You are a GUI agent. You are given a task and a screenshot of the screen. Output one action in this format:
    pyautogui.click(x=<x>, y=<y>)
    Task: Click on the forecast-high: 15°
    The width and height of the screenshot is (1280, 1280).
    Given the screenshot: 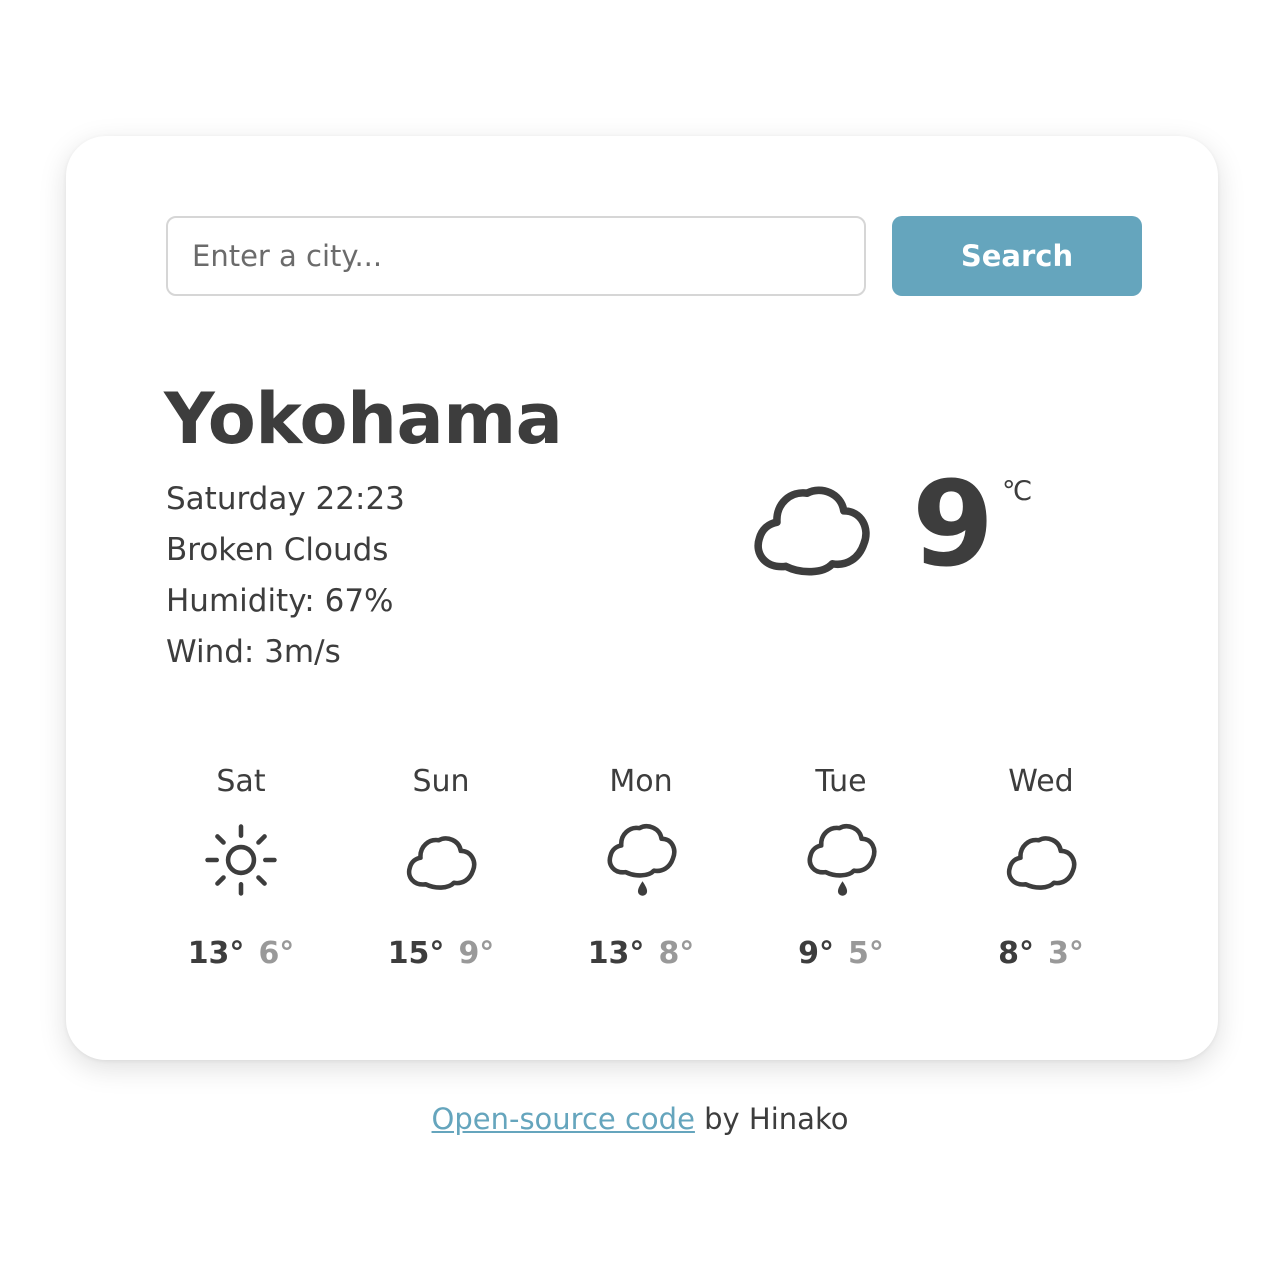 What is the action you would take?
    pyautogui.click(x=416, y=953)
    